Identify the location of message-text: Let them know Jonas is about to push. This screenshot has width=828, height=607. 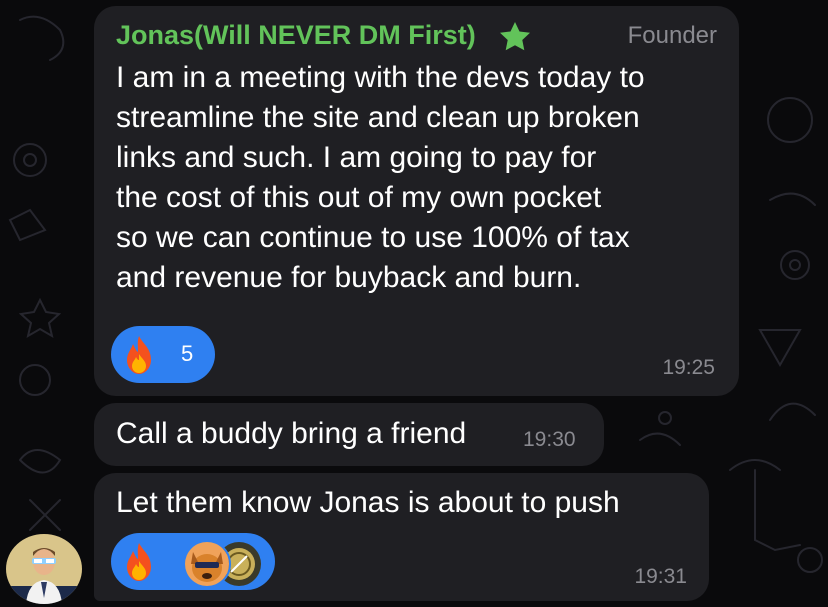
(368, 502).